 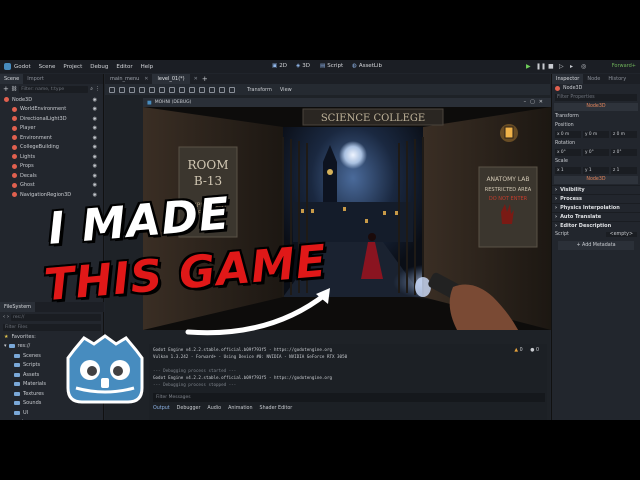 I want to click on inspector-section: › Visibility, so click(x=596, y=189).